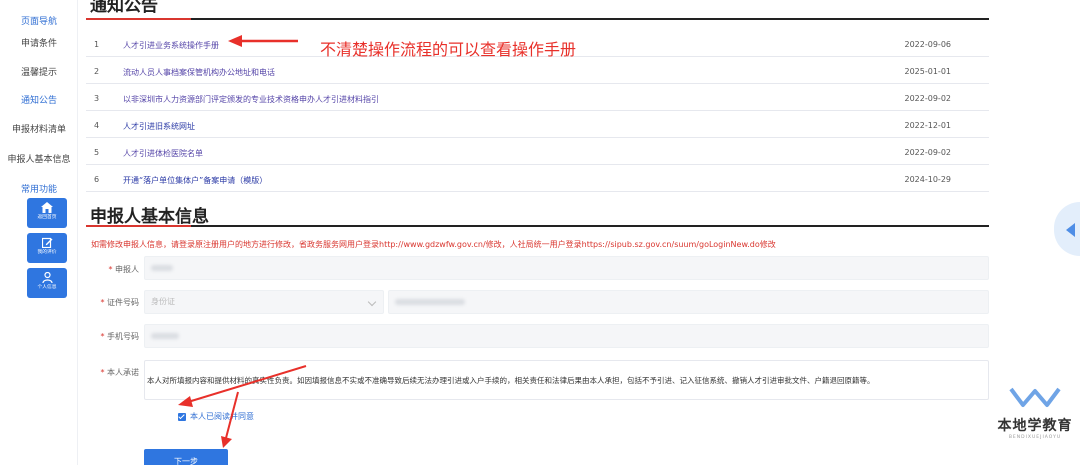 The width and height of the screenshot is (1080, 465). What do you see at coordinates (97, 152) in the screenshot?
I see `notice-number: 5` at bounding box center [97, 152].